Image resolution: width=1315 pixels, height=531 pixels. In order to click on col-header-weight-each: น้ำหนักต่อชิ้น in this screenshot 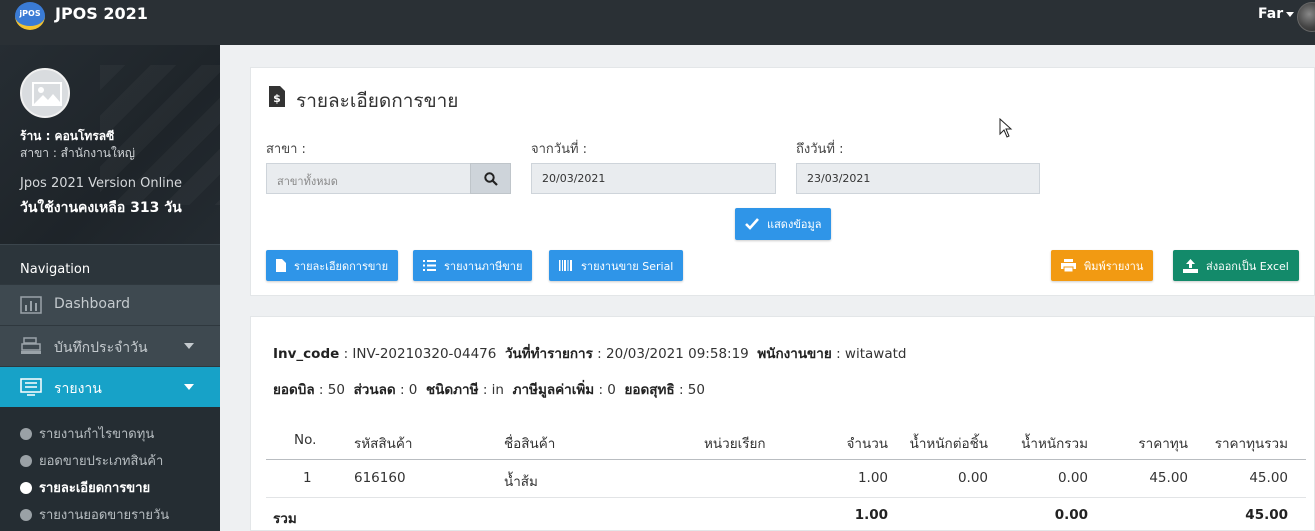, I will do `click(948, 444)`.